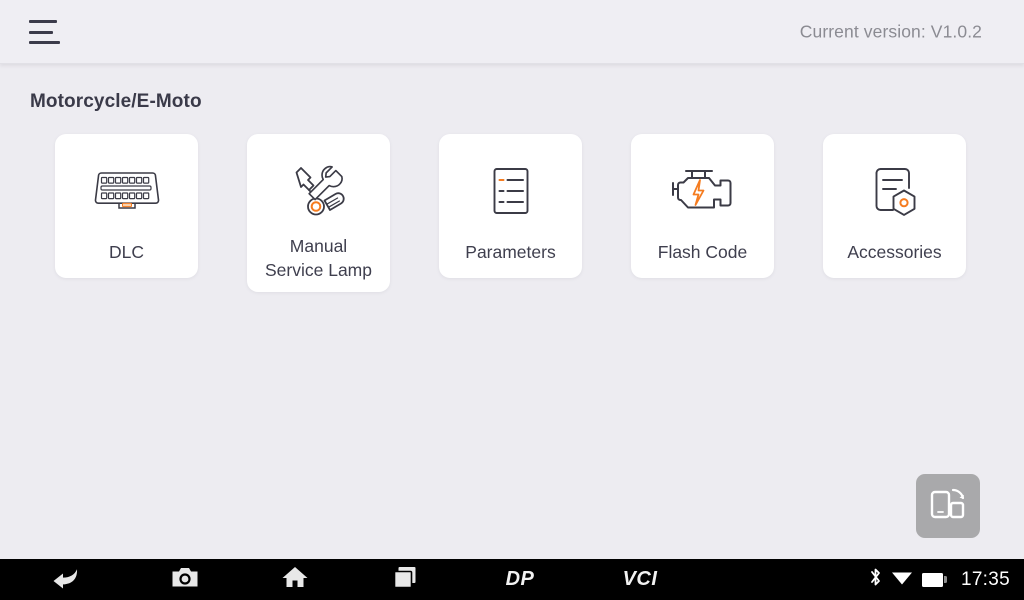 This screenshot has height=600, width=1024. I want to click on dp-button: DP, so click(520, 579).